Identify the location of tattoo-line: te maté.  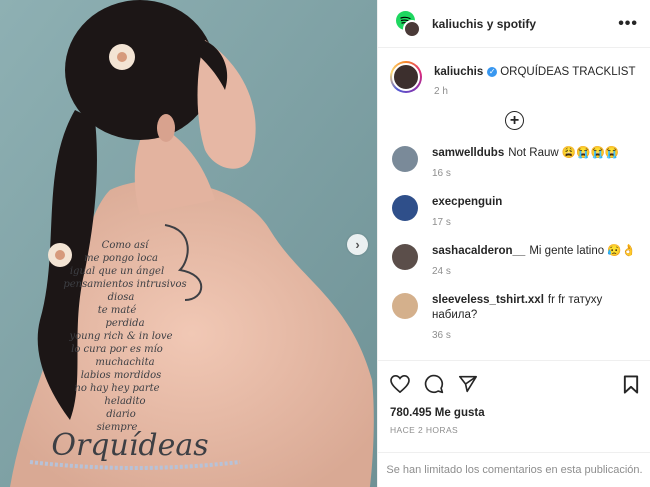
(117, 310).